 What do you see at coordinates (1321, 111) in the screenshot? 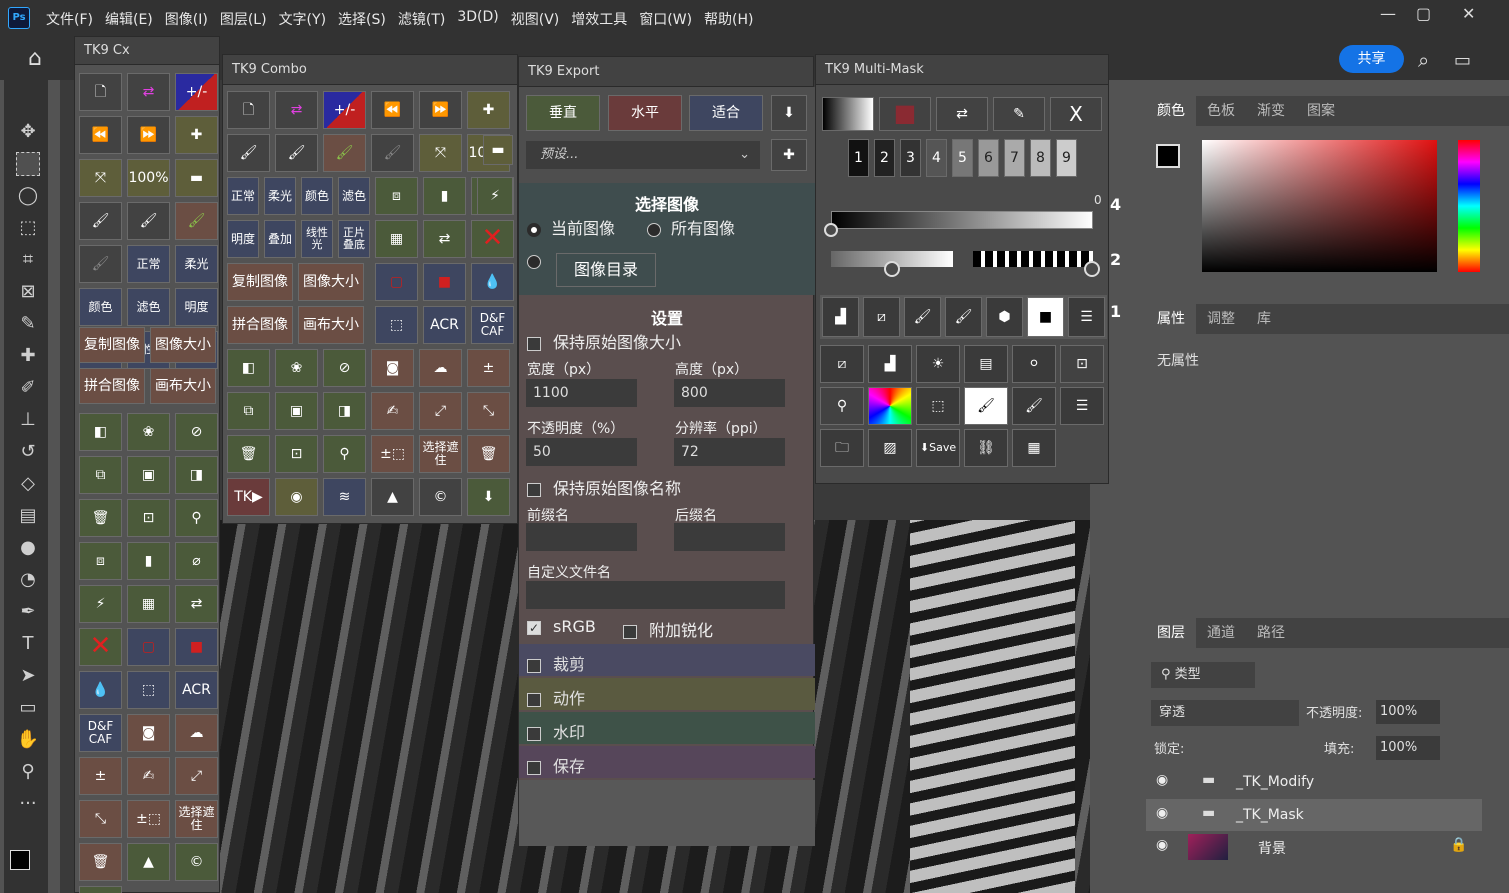
I see `tab-patterns: 图案` at bounding box center [1321, 111].